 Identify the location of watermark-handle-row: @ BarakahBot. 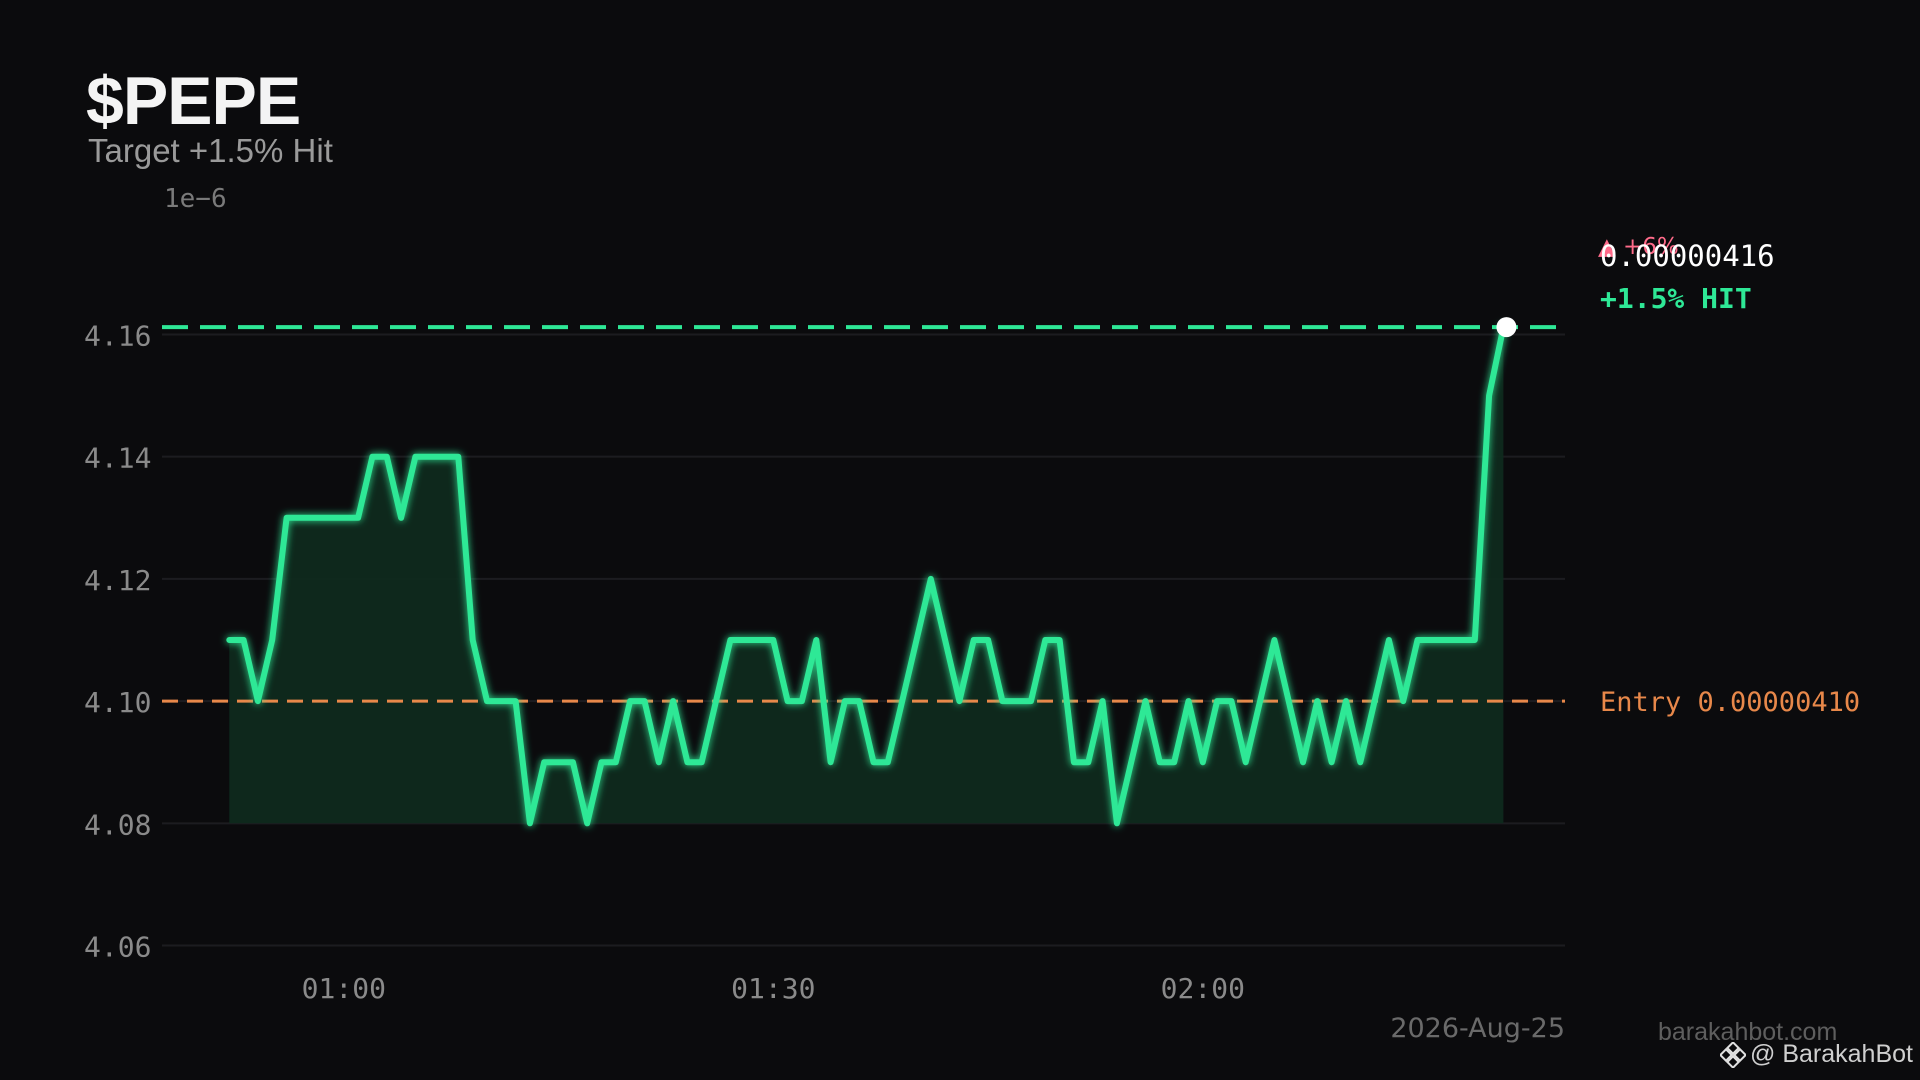
(1816, 1054).